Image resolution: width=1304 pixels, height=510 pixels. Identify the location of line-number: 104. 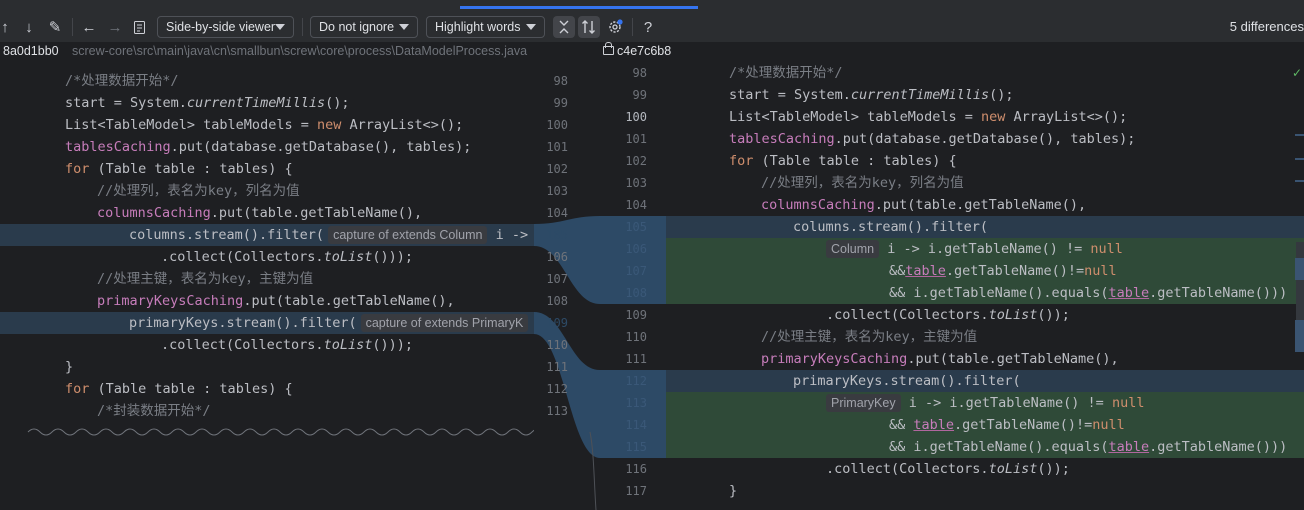
(636, 205).